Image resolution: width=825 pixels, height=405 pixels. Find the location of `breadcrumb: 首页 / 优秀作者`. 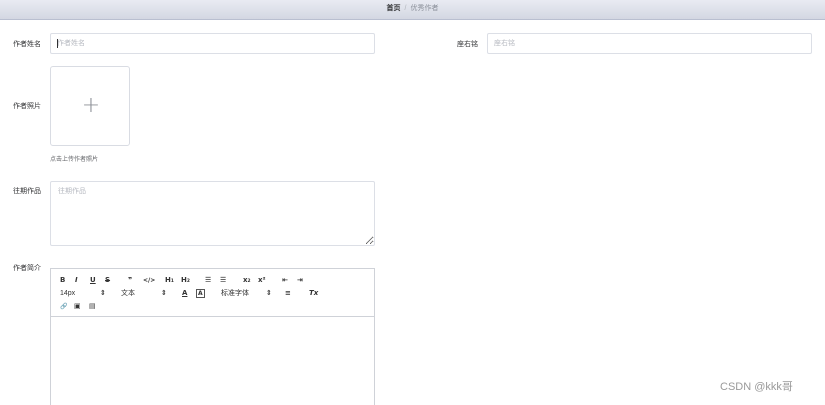

breadcrumb: 首页 / 优秀作者 is located at coordinates (412, 8).